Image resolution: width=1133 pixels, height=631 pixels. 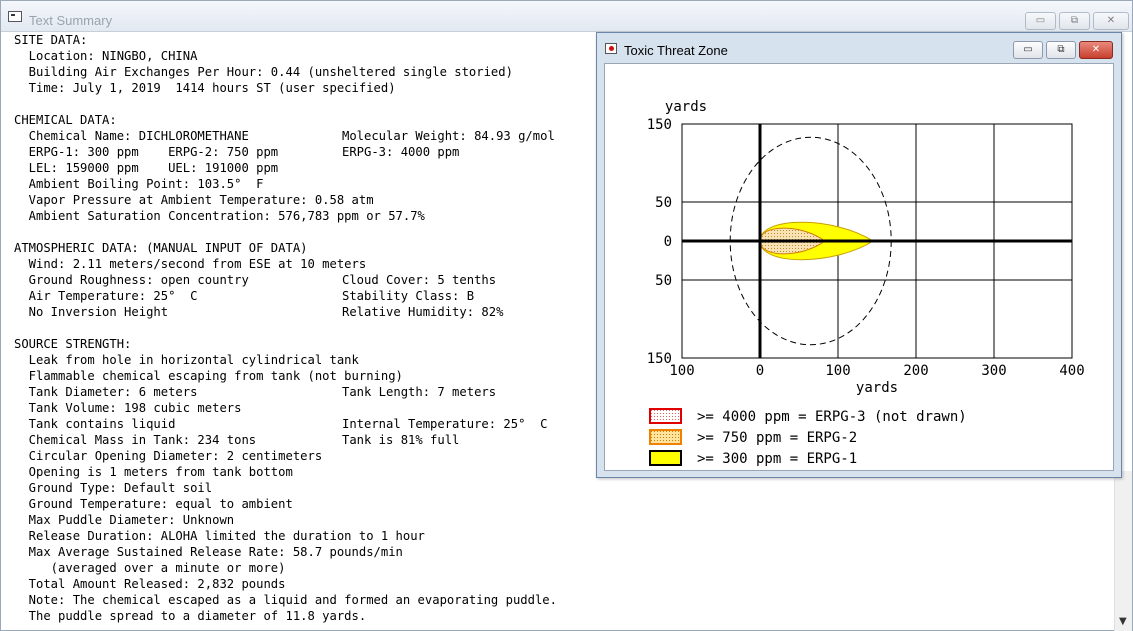 What do you see at coordinates (168, 456) in the screenshot?
I see `summary-line: Circular Opening Diameter: 2 centimeters` at bounding box center [168, 456].